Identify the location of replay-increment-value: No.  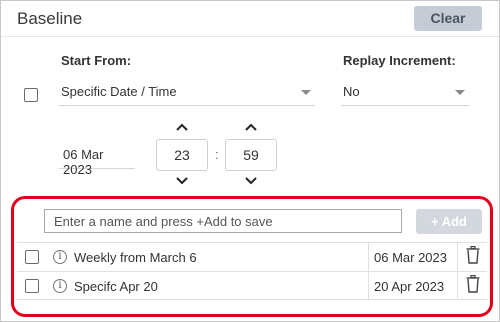
(351, 91).